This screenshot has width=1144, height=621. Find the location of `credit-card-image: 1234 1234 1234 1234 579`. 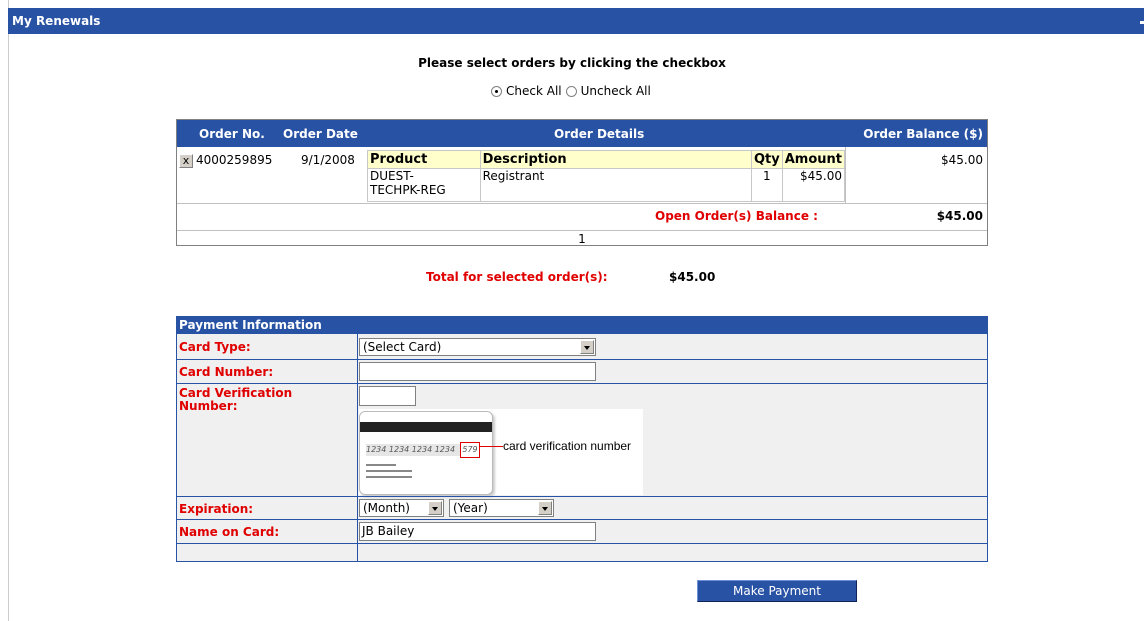

credit-card-image: 1234 1234 1234 1234 579 is located at coordinates (426, 453).